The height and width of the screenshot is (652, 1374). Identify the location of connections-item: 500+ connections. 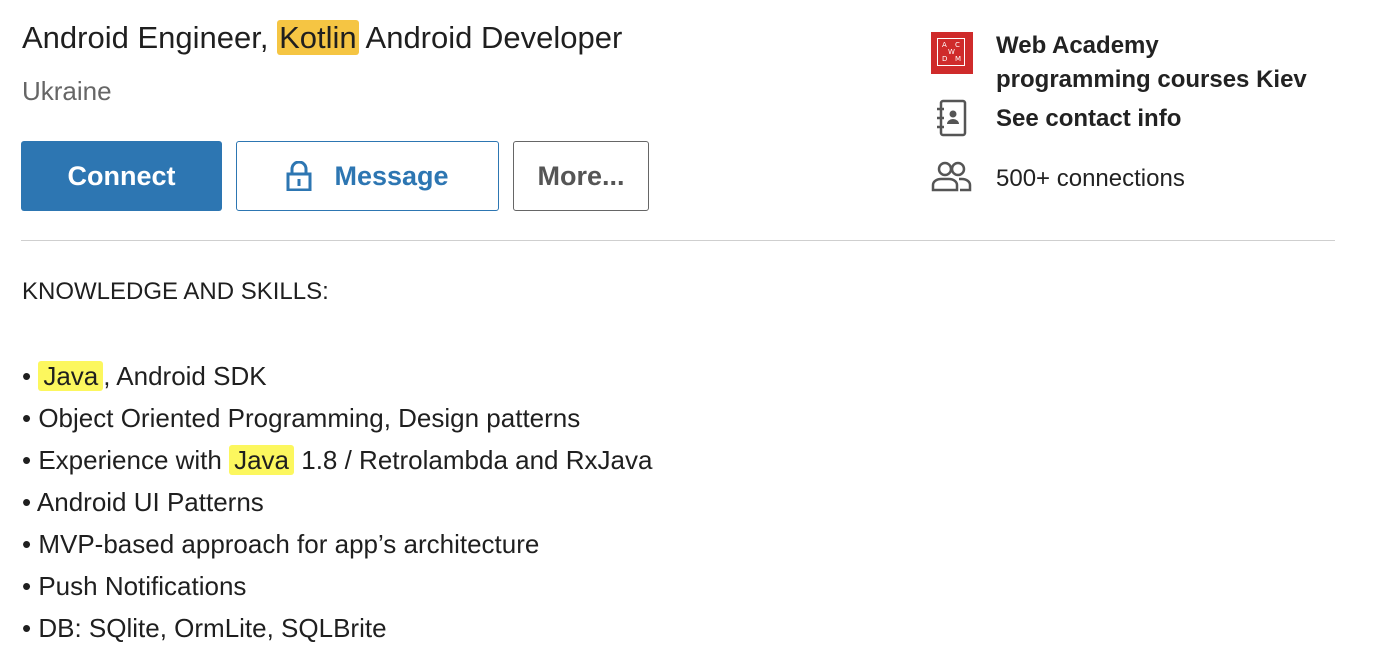
(1057, 179).